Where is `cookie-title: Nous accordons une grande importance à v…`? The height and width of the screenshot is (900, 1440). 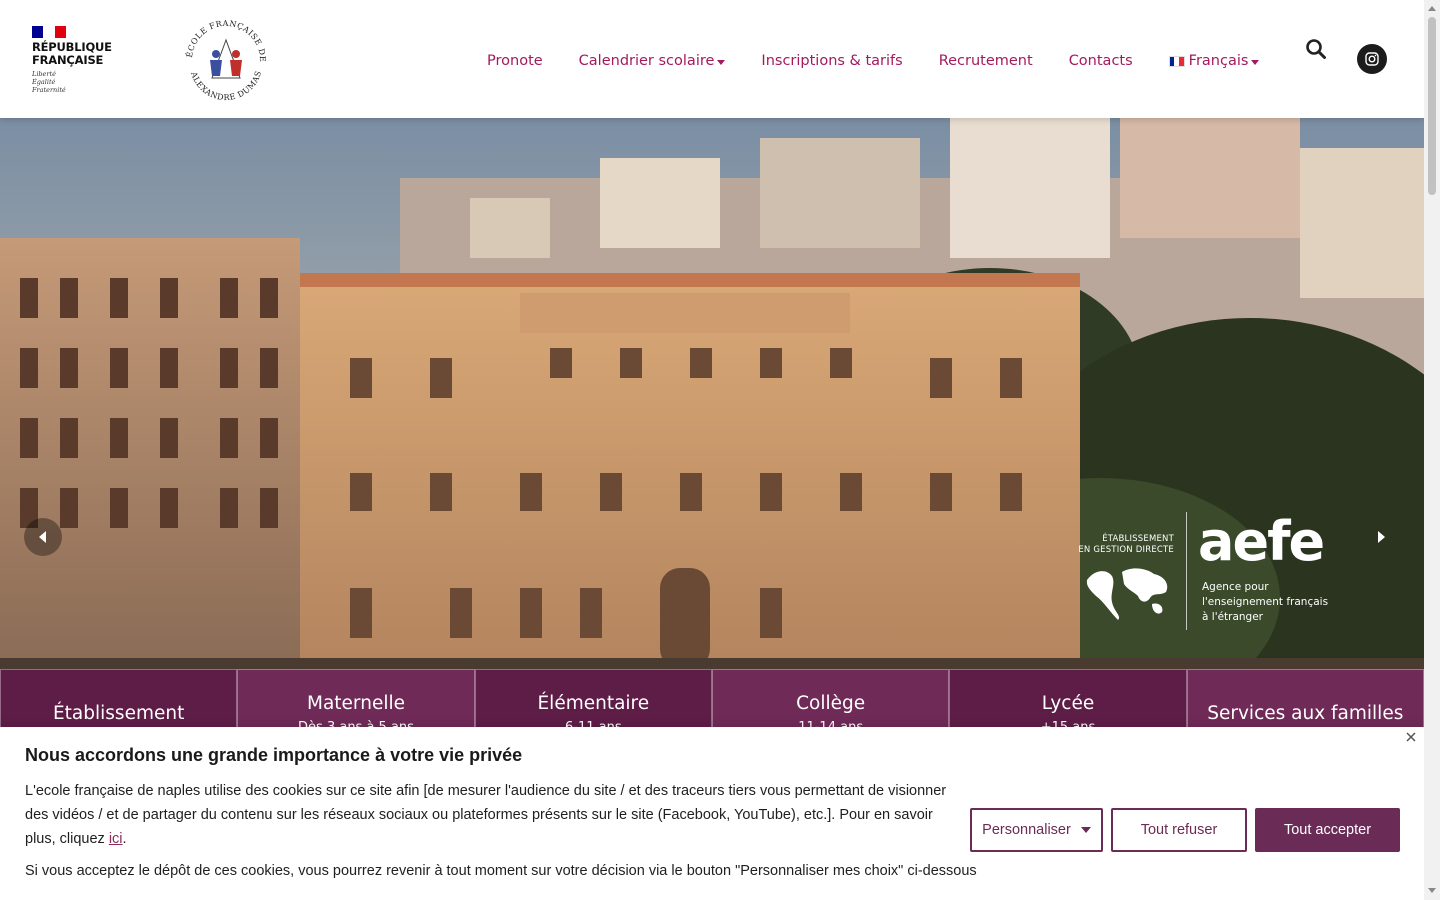
cookie-title: Nous accordons une grande importance à v… is located at coordinates (274, 755).